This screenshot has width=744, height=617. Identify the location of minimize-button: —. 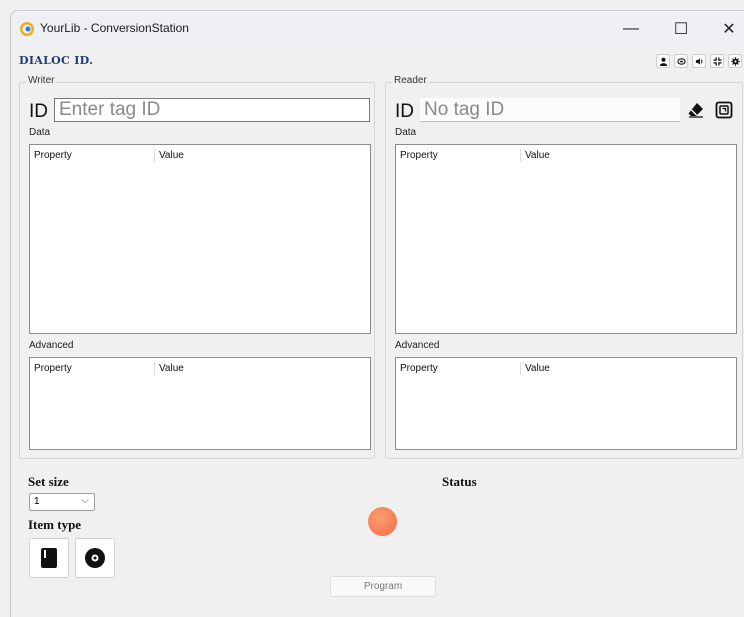
(631, 29).